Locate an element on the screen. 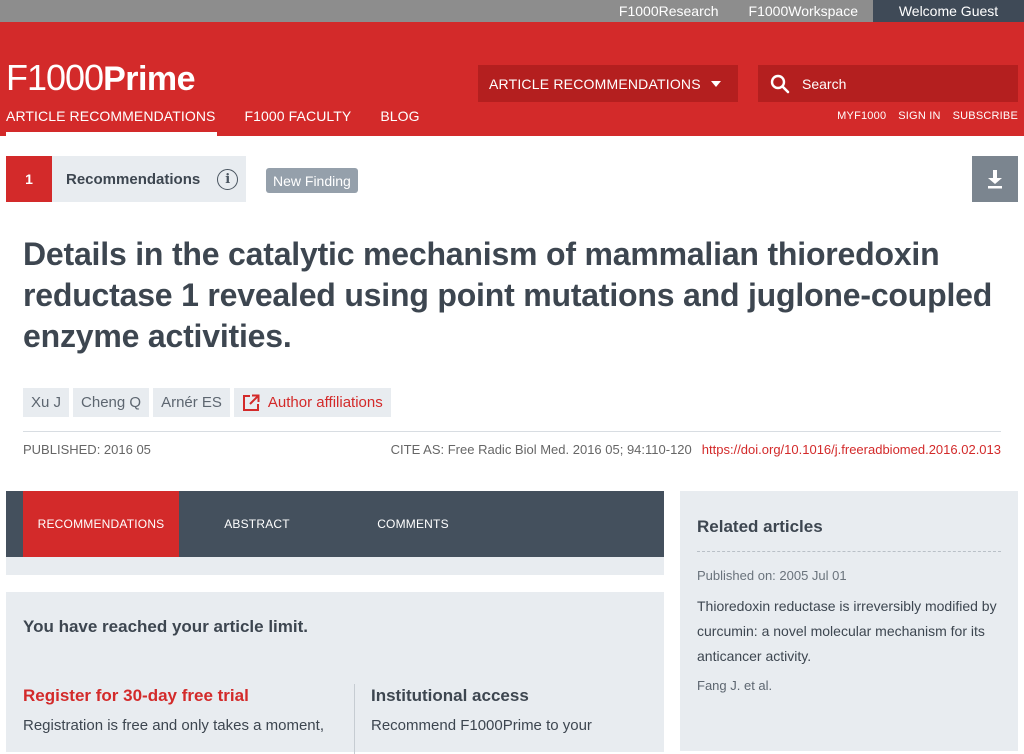 Image resolution: width=1024 pixels, height=754 pixels. search-scope-value: ARTICLE RECOMMENDATIONS is located at coordinates (595, 83).